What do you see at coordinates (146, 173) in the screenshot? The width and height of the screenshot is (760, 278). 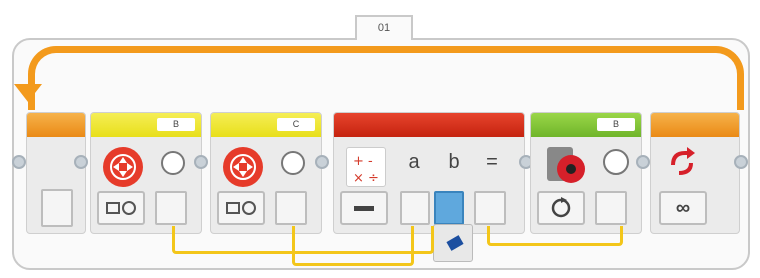 I see `large-motor-block-b: B` at bounding box center [146, 173].